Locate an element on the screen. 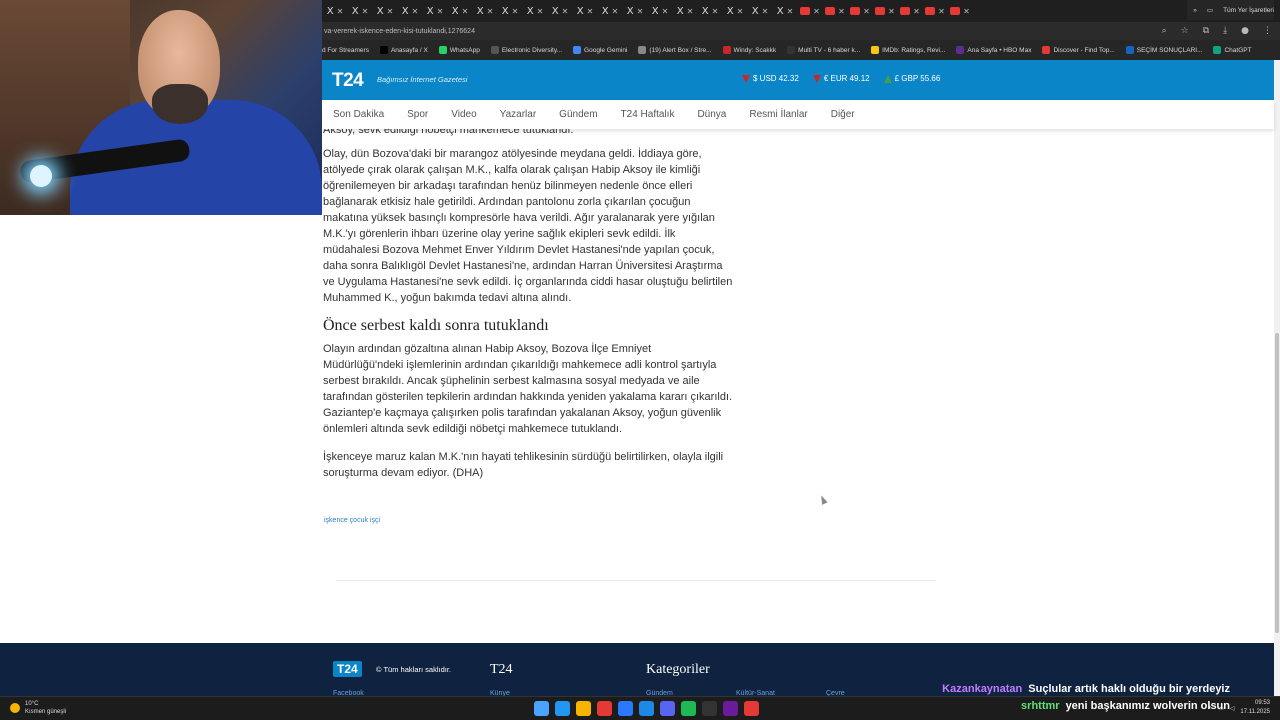  nav-item: Dünya is located at coordinates (711, 114).